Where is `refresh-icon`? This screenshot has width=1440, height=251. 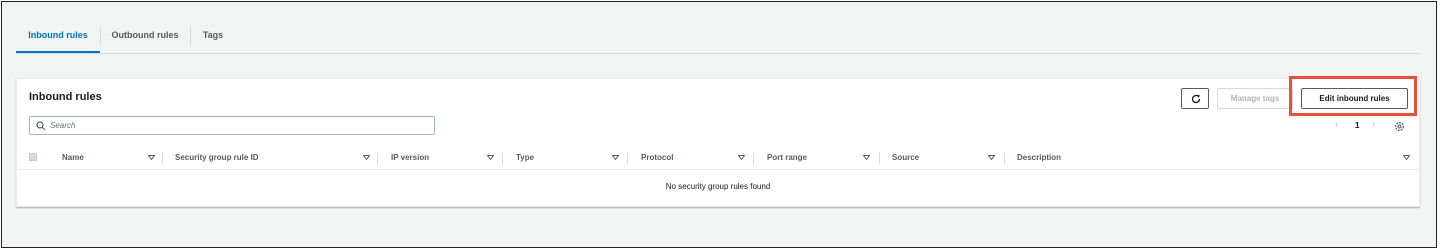
refresh-icon is located at coordinates (1196, 99).